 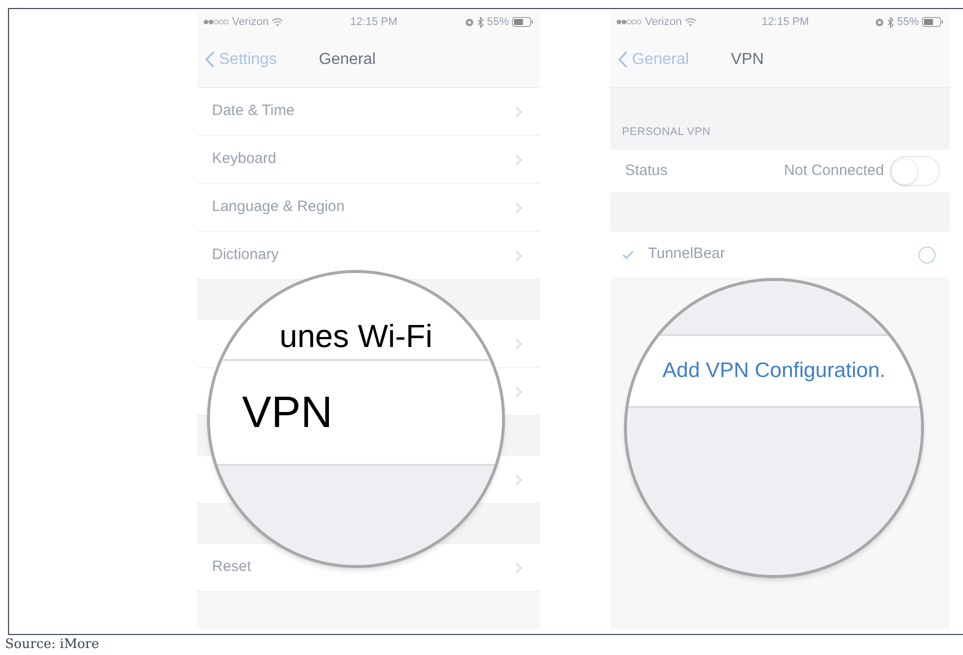 I want to click on vpn-config-row: TunnelBear, so click(x=780, y=254).